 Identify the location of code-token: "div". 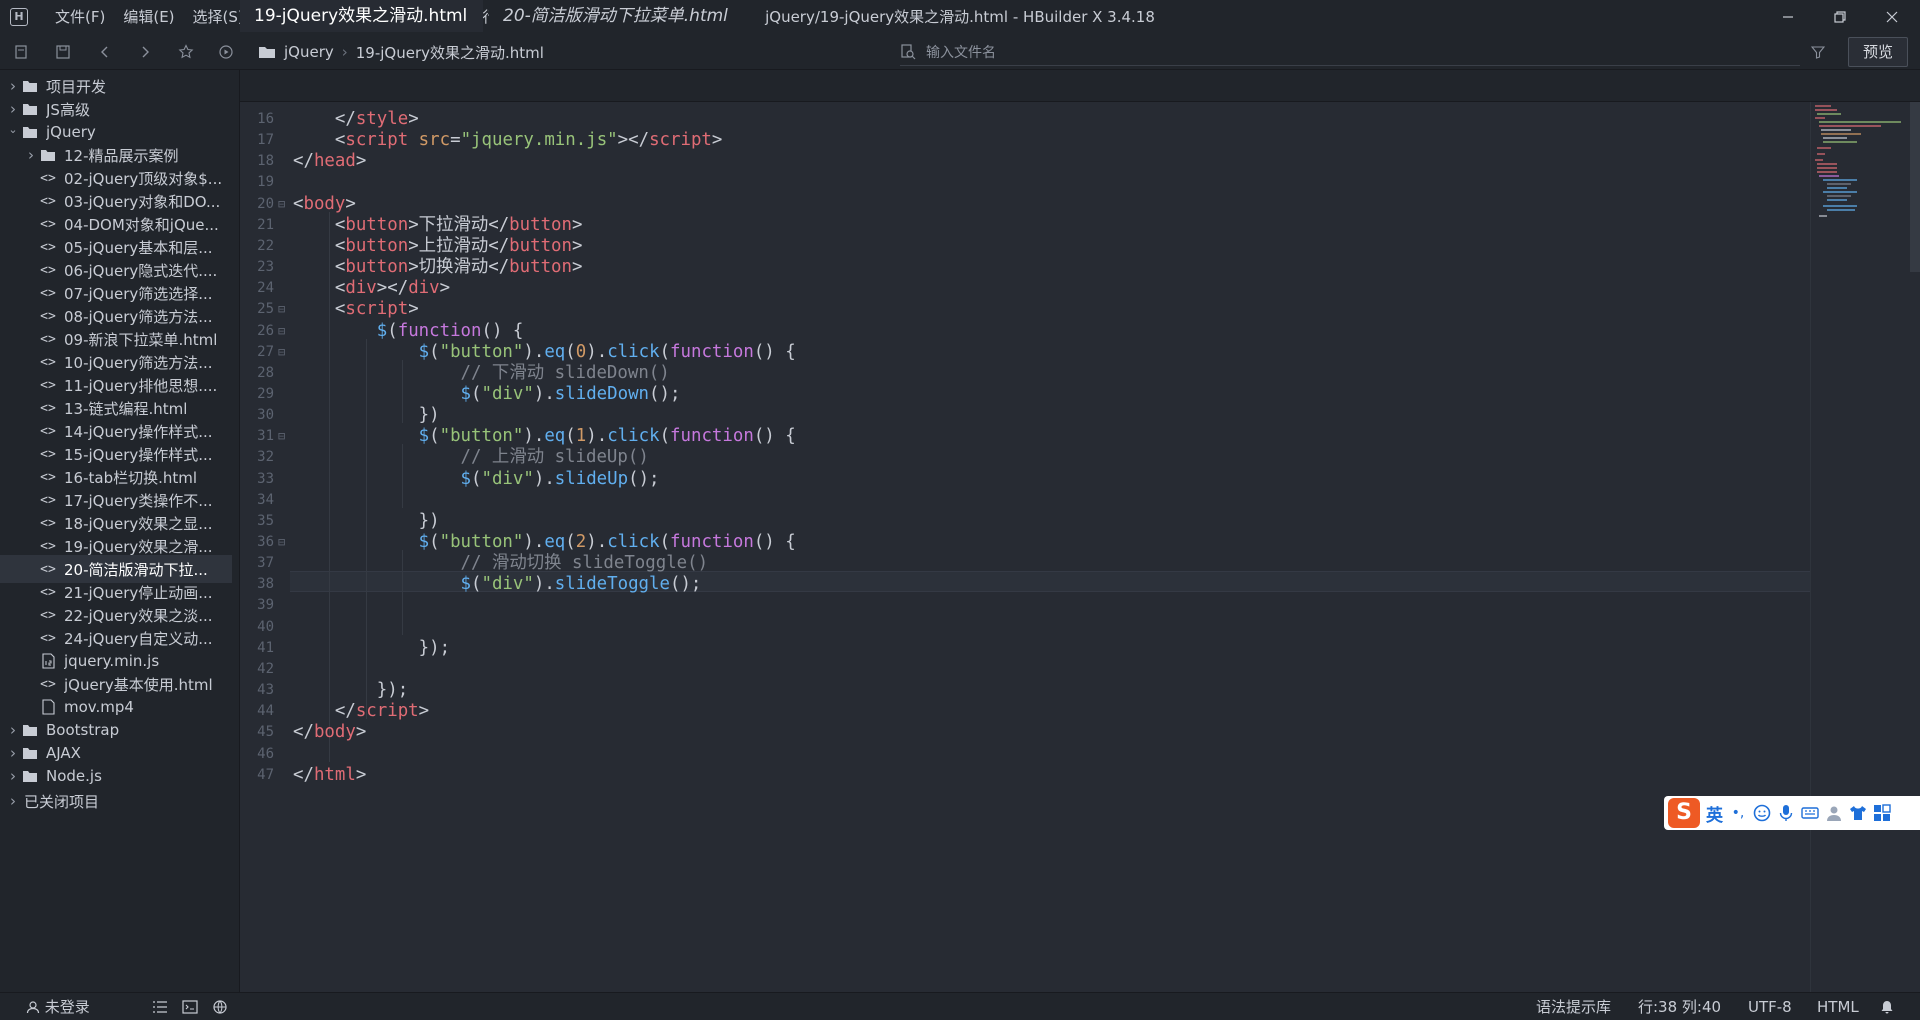
(507, 584).